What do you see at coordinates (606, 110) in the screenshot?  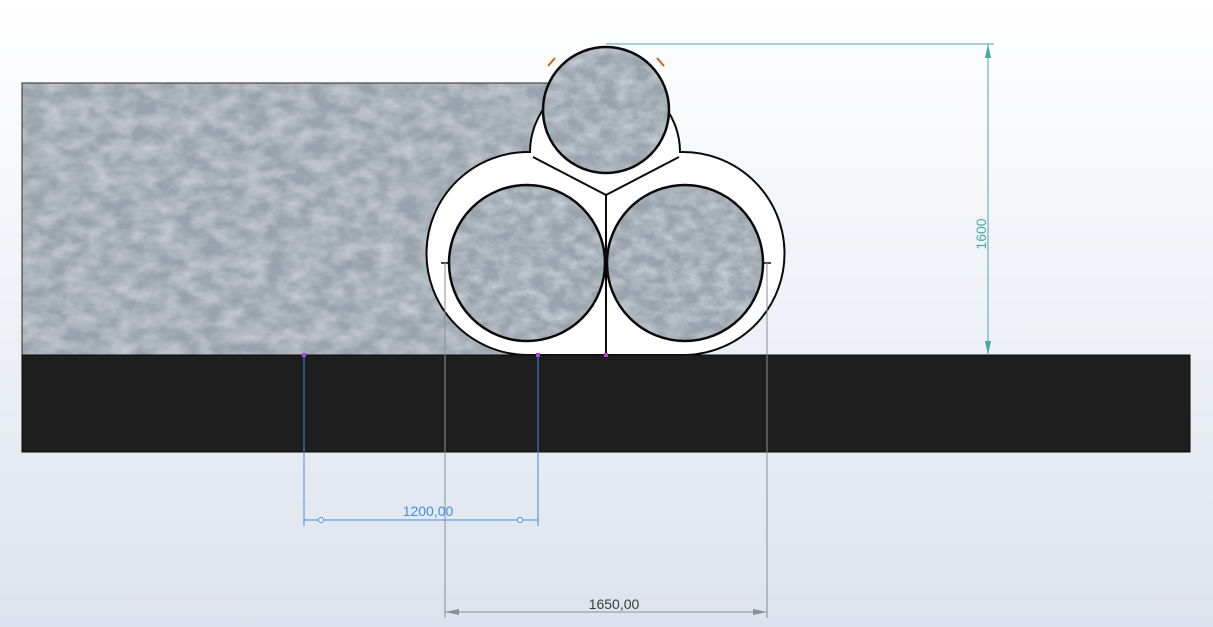 I see `cable-core-top` at bounding box center [606, 110].